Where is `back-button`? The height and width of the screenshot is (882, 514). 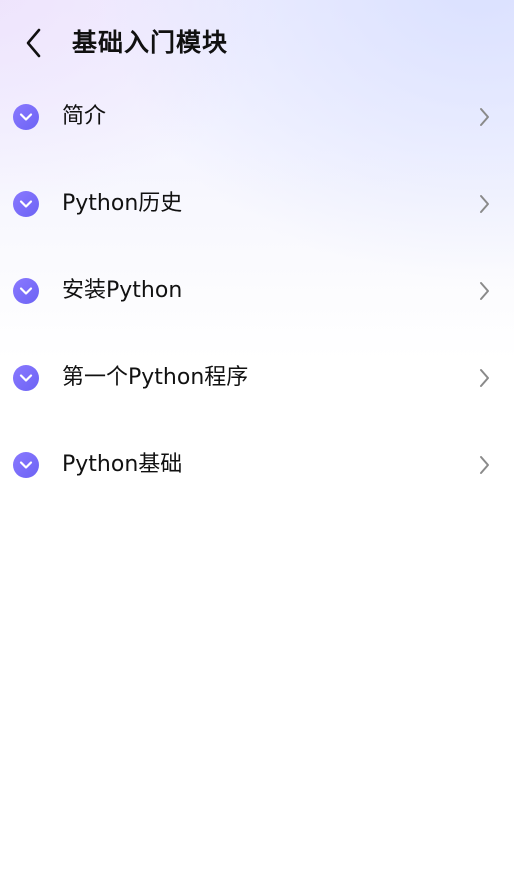
back-button is located at coordinates (34, 43).